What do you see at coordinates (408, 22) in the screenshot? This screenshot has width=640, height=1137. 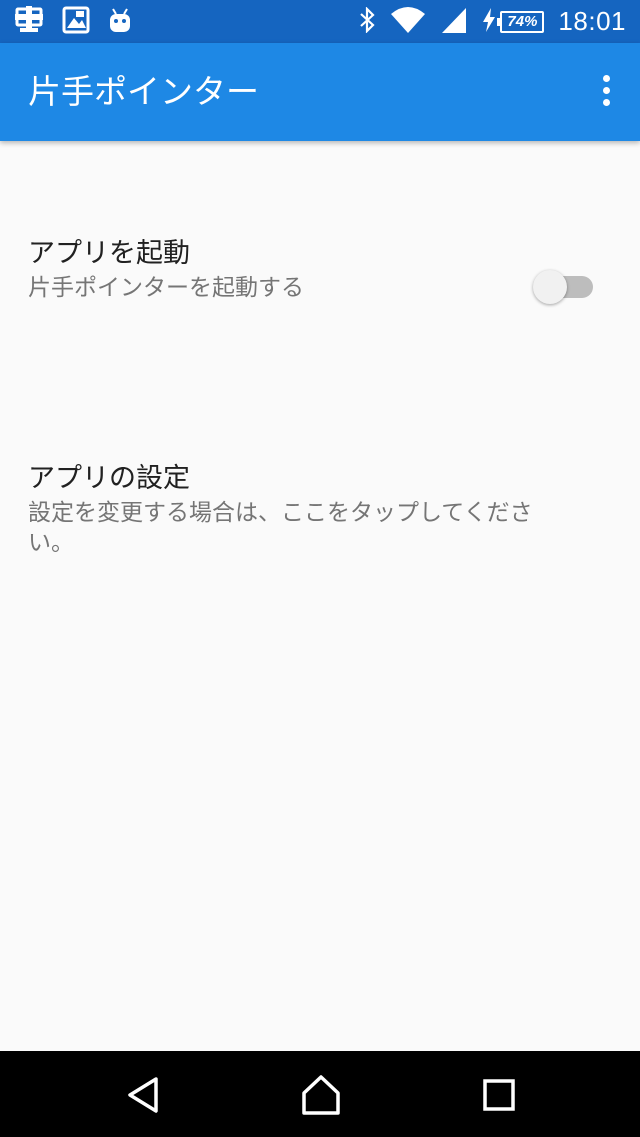 I see `wifi-icon` at bounding box center [408, 22].